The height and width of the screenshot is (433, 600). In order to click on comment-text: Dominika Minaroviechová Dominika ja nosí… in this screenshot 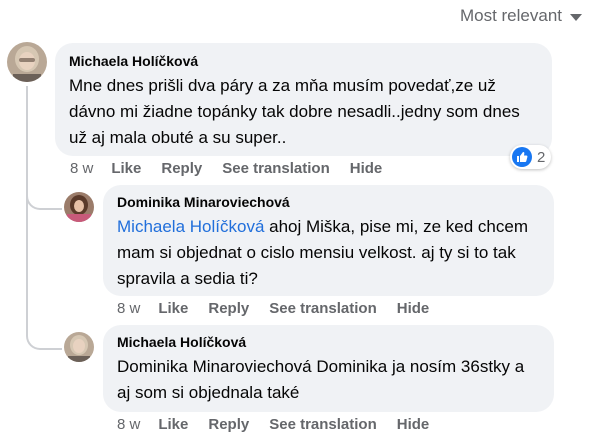, I will do `click(321, 379)`.